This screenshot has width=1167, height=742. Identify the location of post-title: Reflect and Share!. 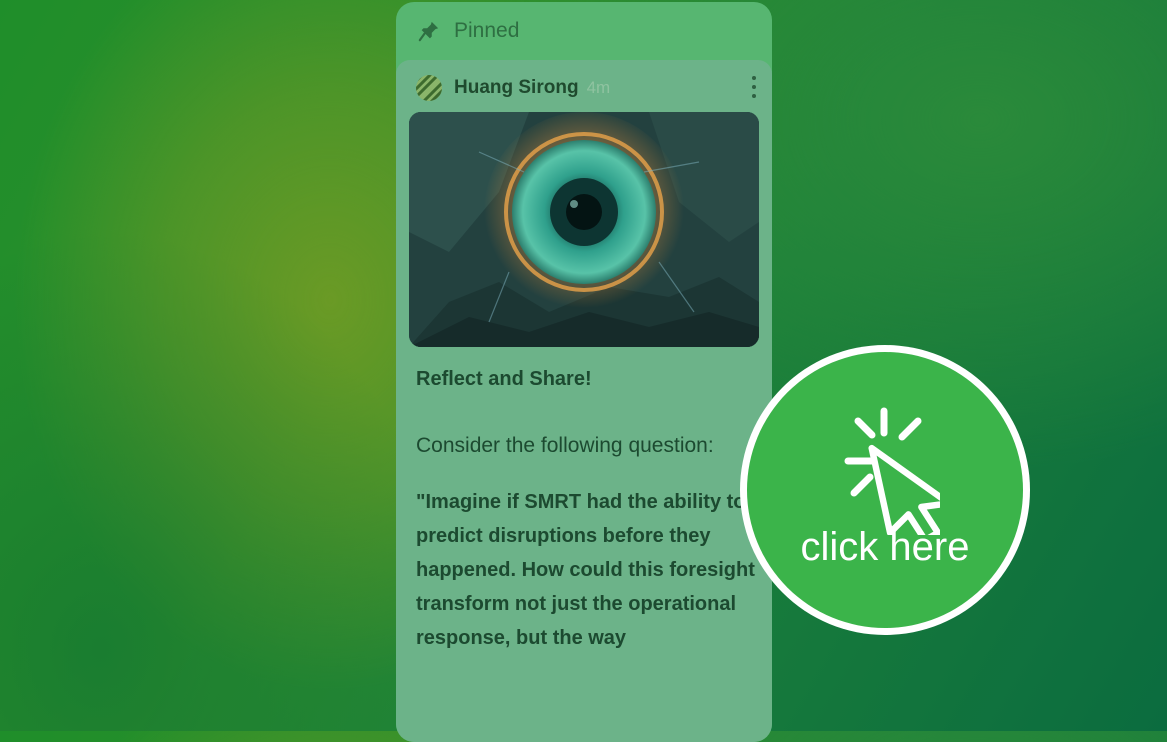
(504, 379).